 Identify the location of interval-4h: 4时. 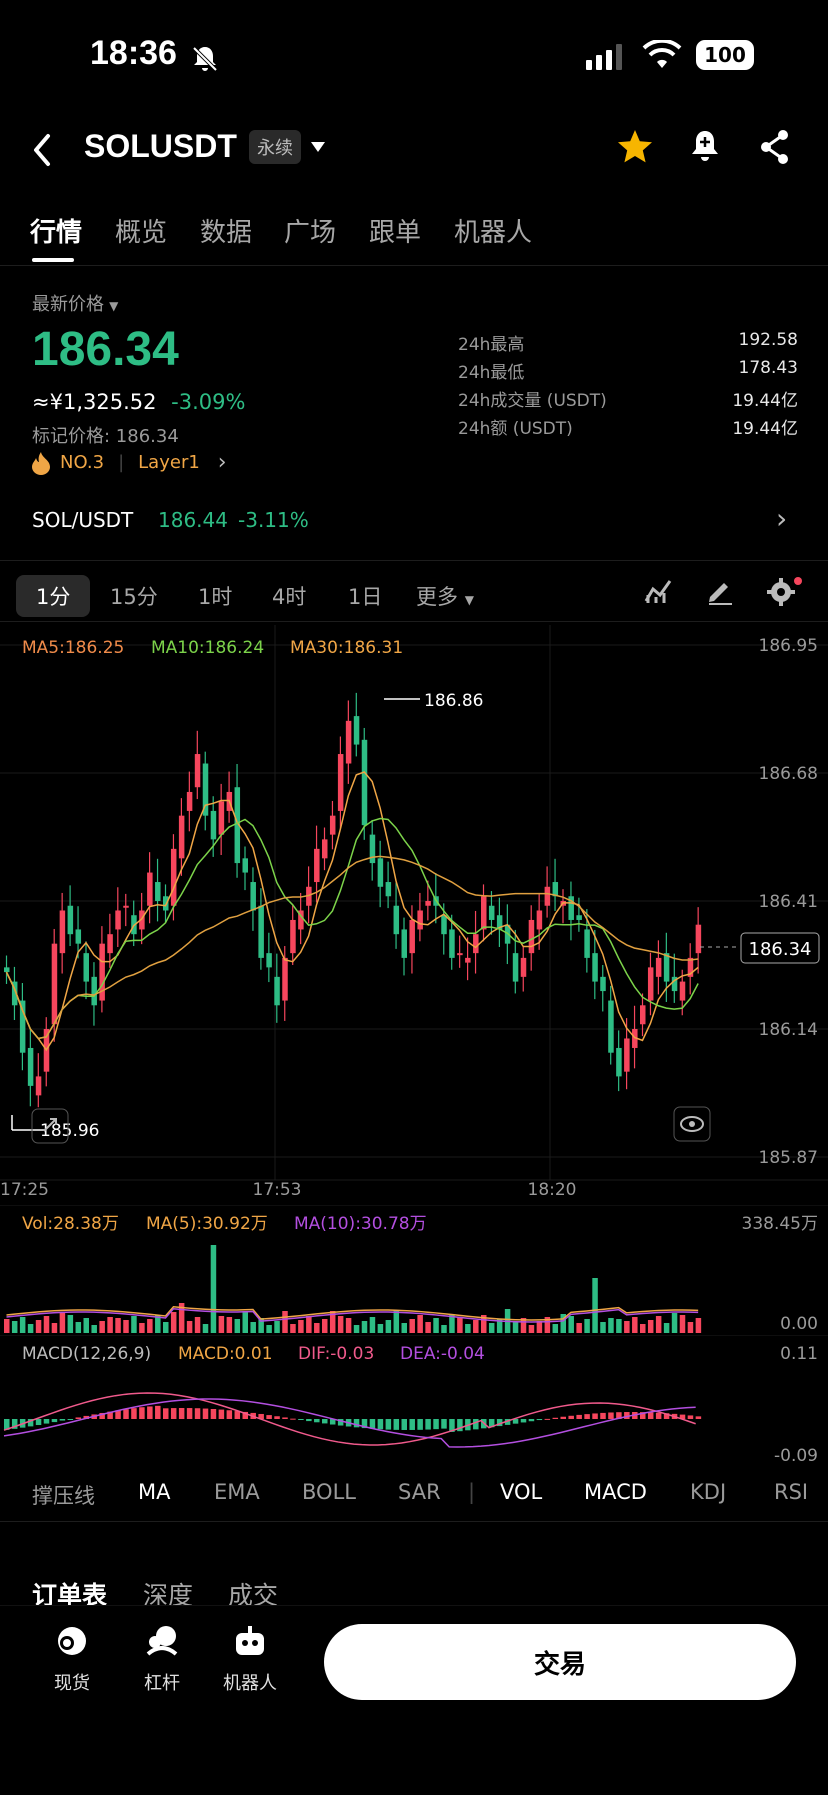
(289, 596).